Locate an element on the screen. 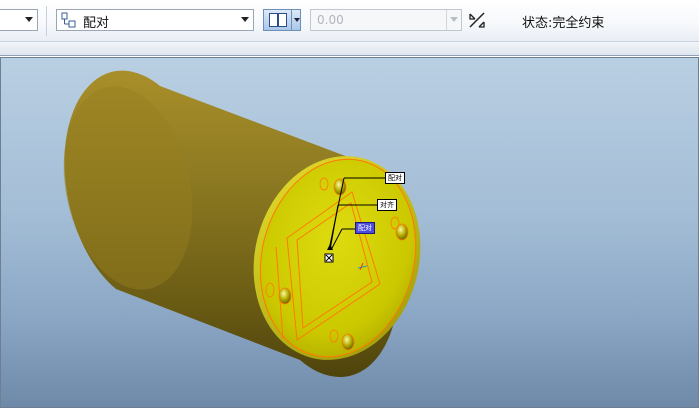  constraint-tag-align: 对齐 is located at coordinates (387, 205).